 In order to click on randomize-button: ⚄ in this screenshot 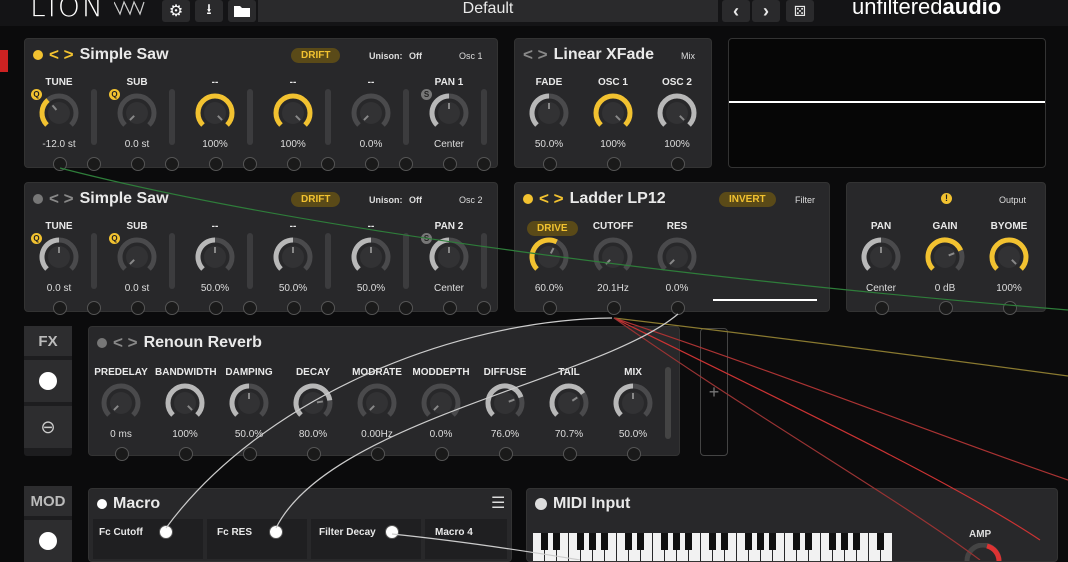, I will do `click(800, 11)`.